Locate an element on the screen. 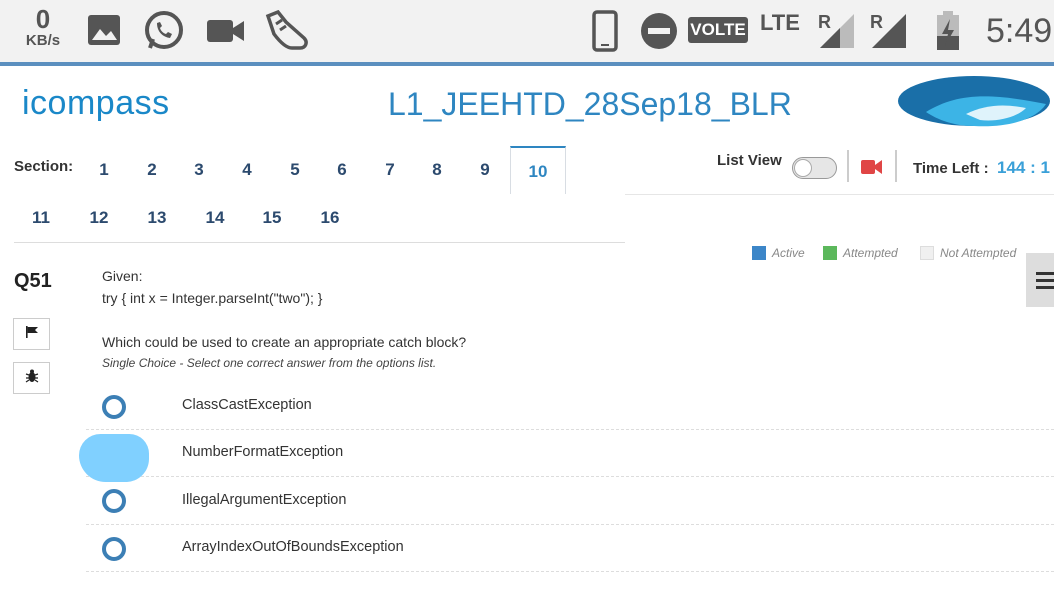 Image resolution: width=1054 pixels, height=601 pixels. option-label: ClassCastException is located at coordinates (247, 405).